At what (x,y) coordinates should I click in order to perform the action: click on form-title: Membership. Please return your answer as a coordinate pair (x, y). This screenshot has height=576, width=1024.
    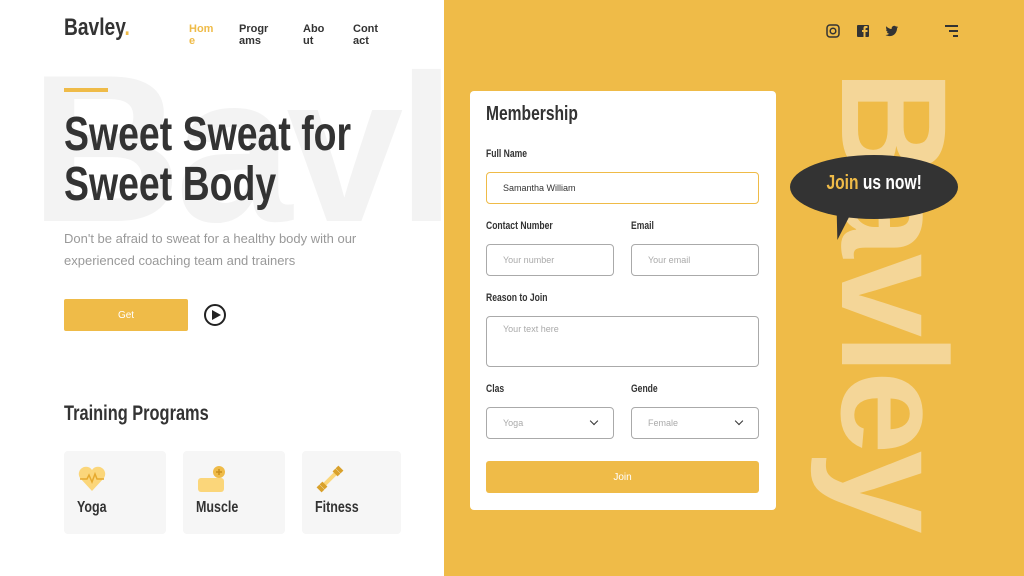
    Looking at the image, I should click on (532, 114).